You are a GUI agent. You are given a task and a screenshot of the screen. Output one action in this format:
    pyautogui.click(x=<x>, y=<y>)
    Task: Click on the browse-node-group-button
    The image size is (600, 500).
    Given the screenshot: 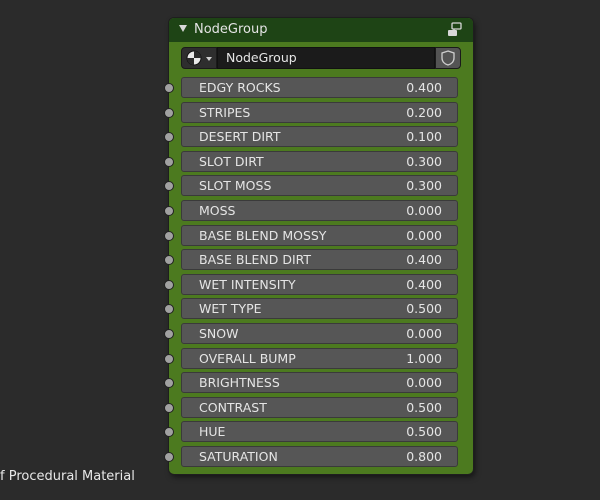 What is the action you would take?
    pyautogui.click(x=199, y=58)
    